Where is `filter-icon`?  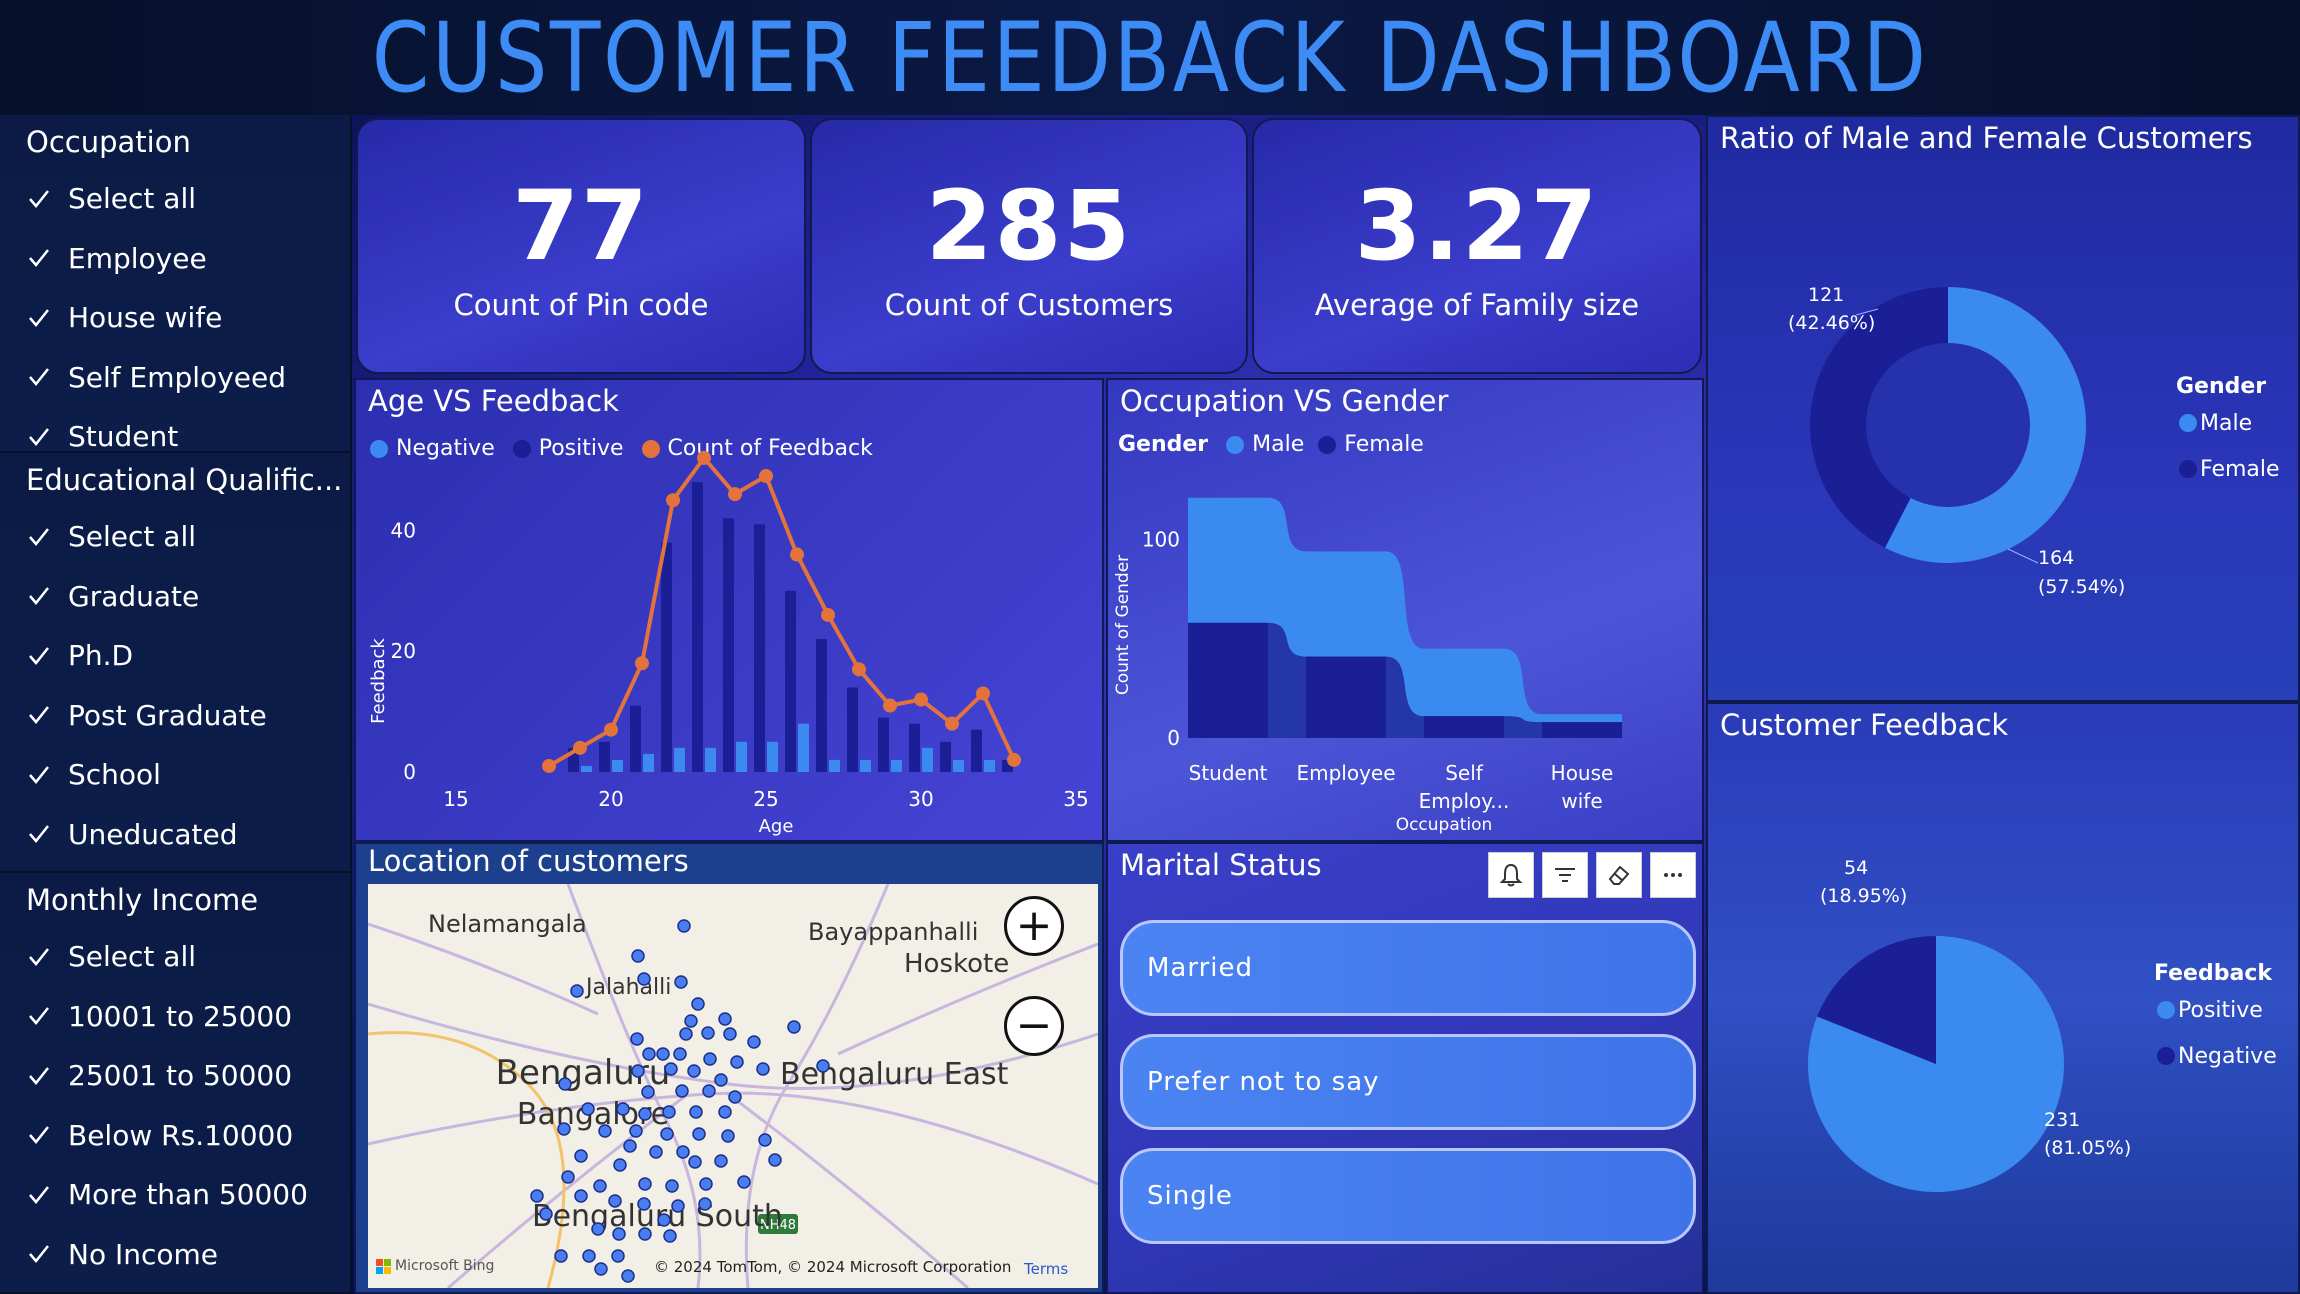
filter-icon is located at coordinates (1565, 875).